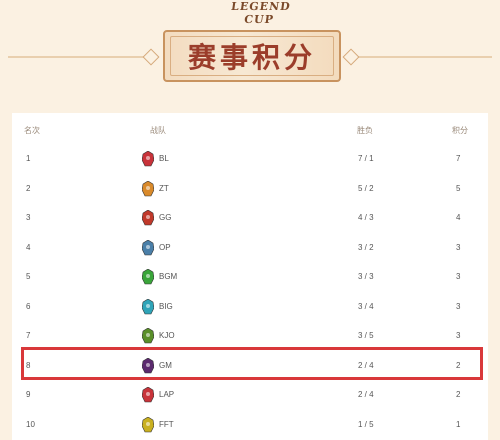 The width and height of the screenshot is (500, 440). Describe the element at coordinates (458, 217) in the screenshot. I see `points-cell: 4` at that location.